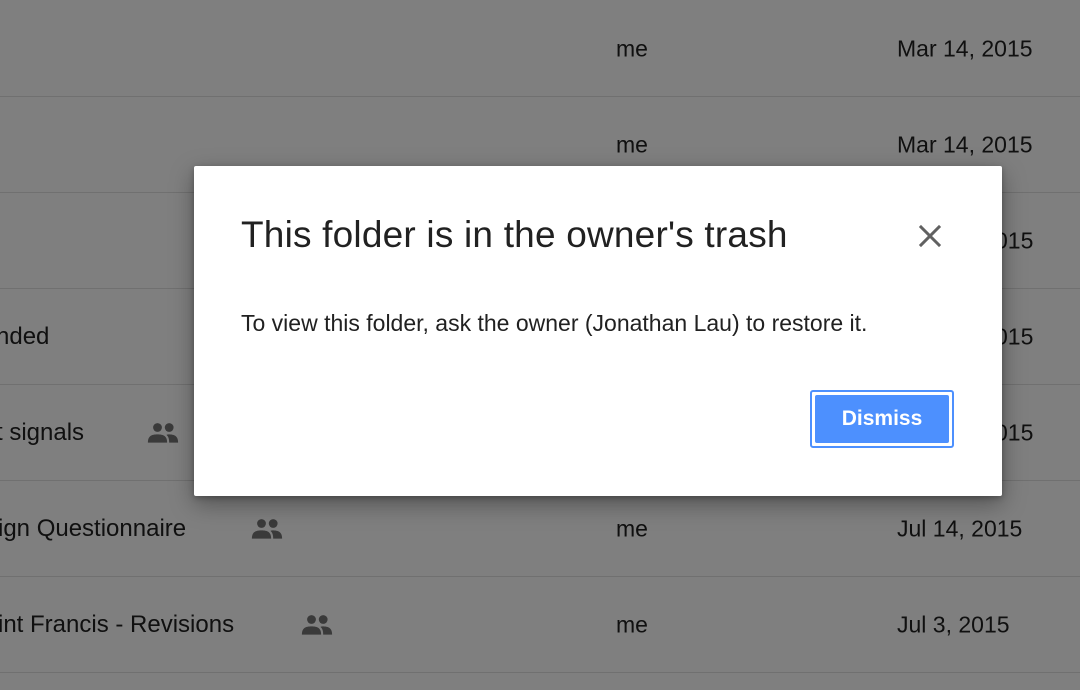 This screenshot has width=1080, height=690. I want to click on dismiss-button: Dismiss, so click(882, 419).